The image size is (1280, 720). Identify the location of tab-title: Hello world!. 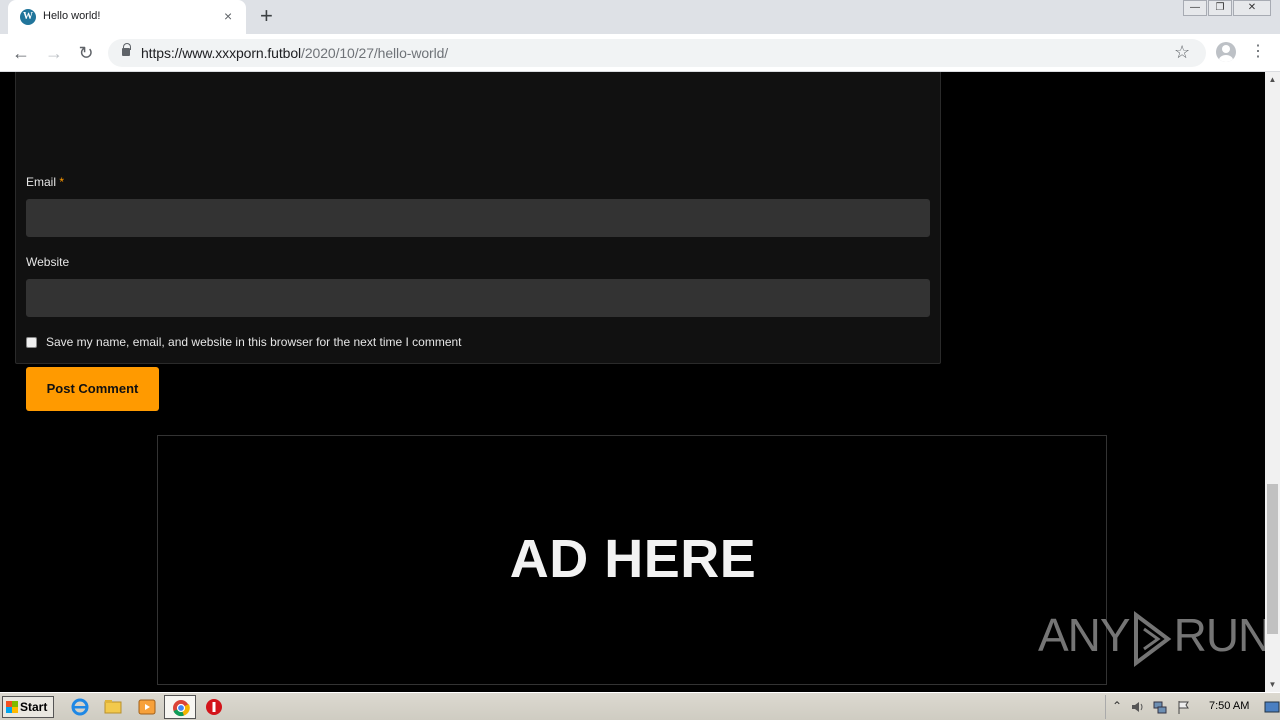
(72, 16).